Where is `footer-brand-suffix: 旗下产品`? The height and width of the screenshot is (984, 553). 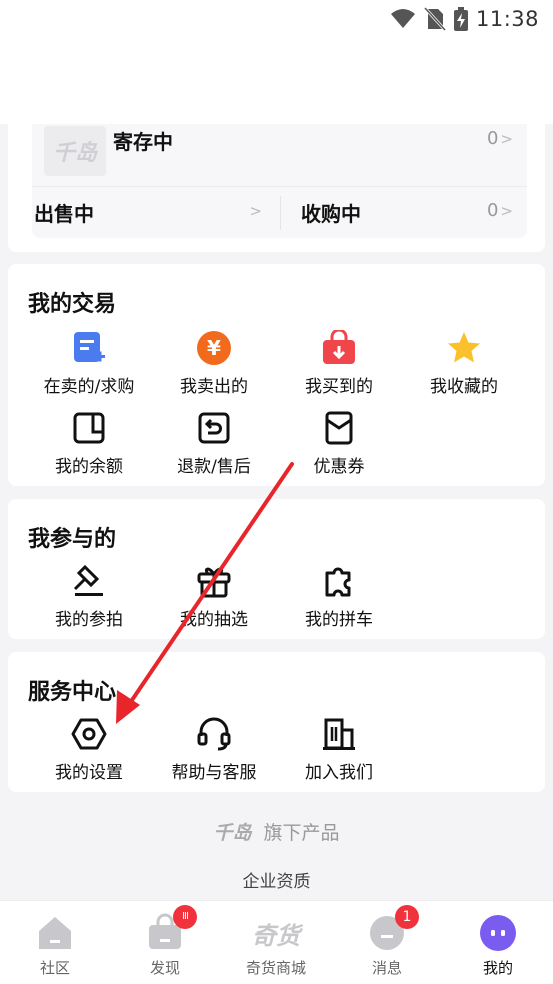
footer-brand-suffix: 旗下产品 is located at coordinates (301, 833).